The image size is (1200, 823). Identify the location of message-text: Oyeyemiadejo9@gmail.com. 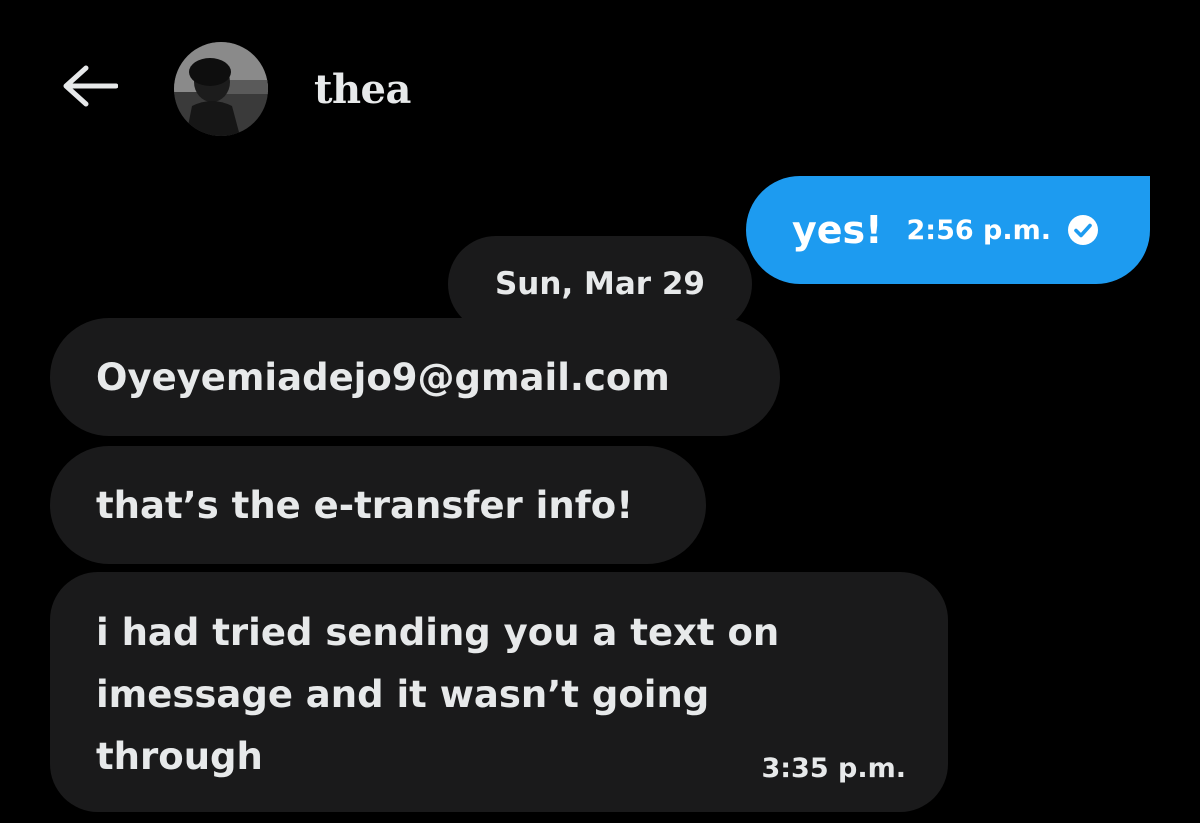
(383, 377).